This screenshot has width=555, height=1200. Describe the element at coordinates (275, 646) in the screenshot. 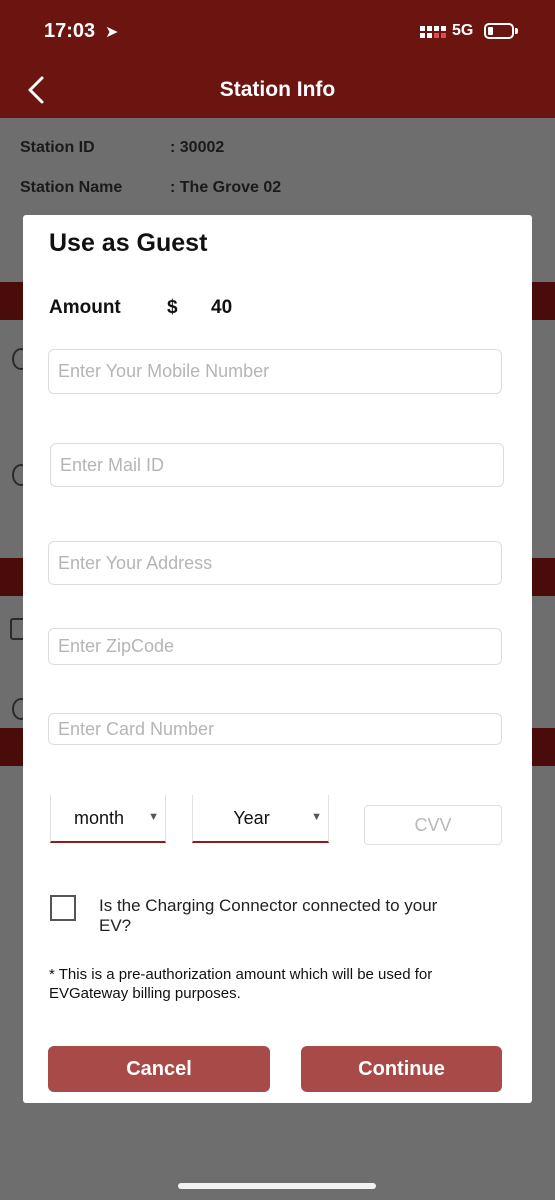

I see `zipcode-input` at that location.